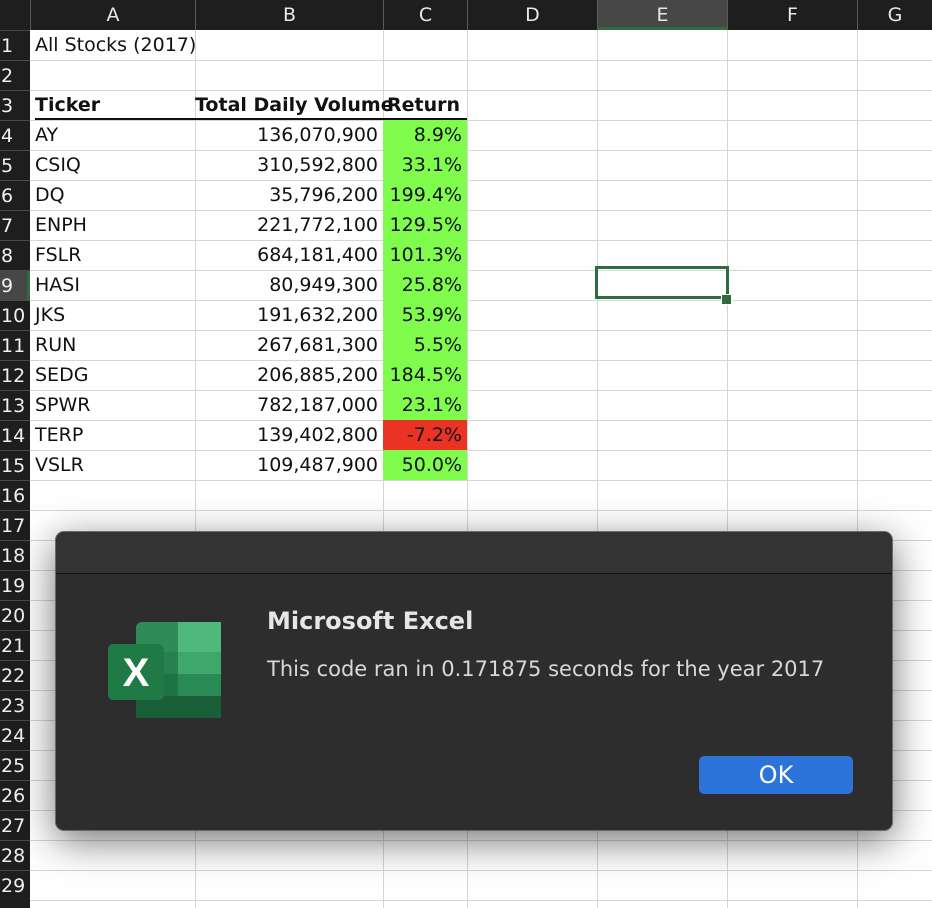  Describe the element at coordinates (136, 673) in the screenshot. I see `excel-icon-letter: X` at that location.